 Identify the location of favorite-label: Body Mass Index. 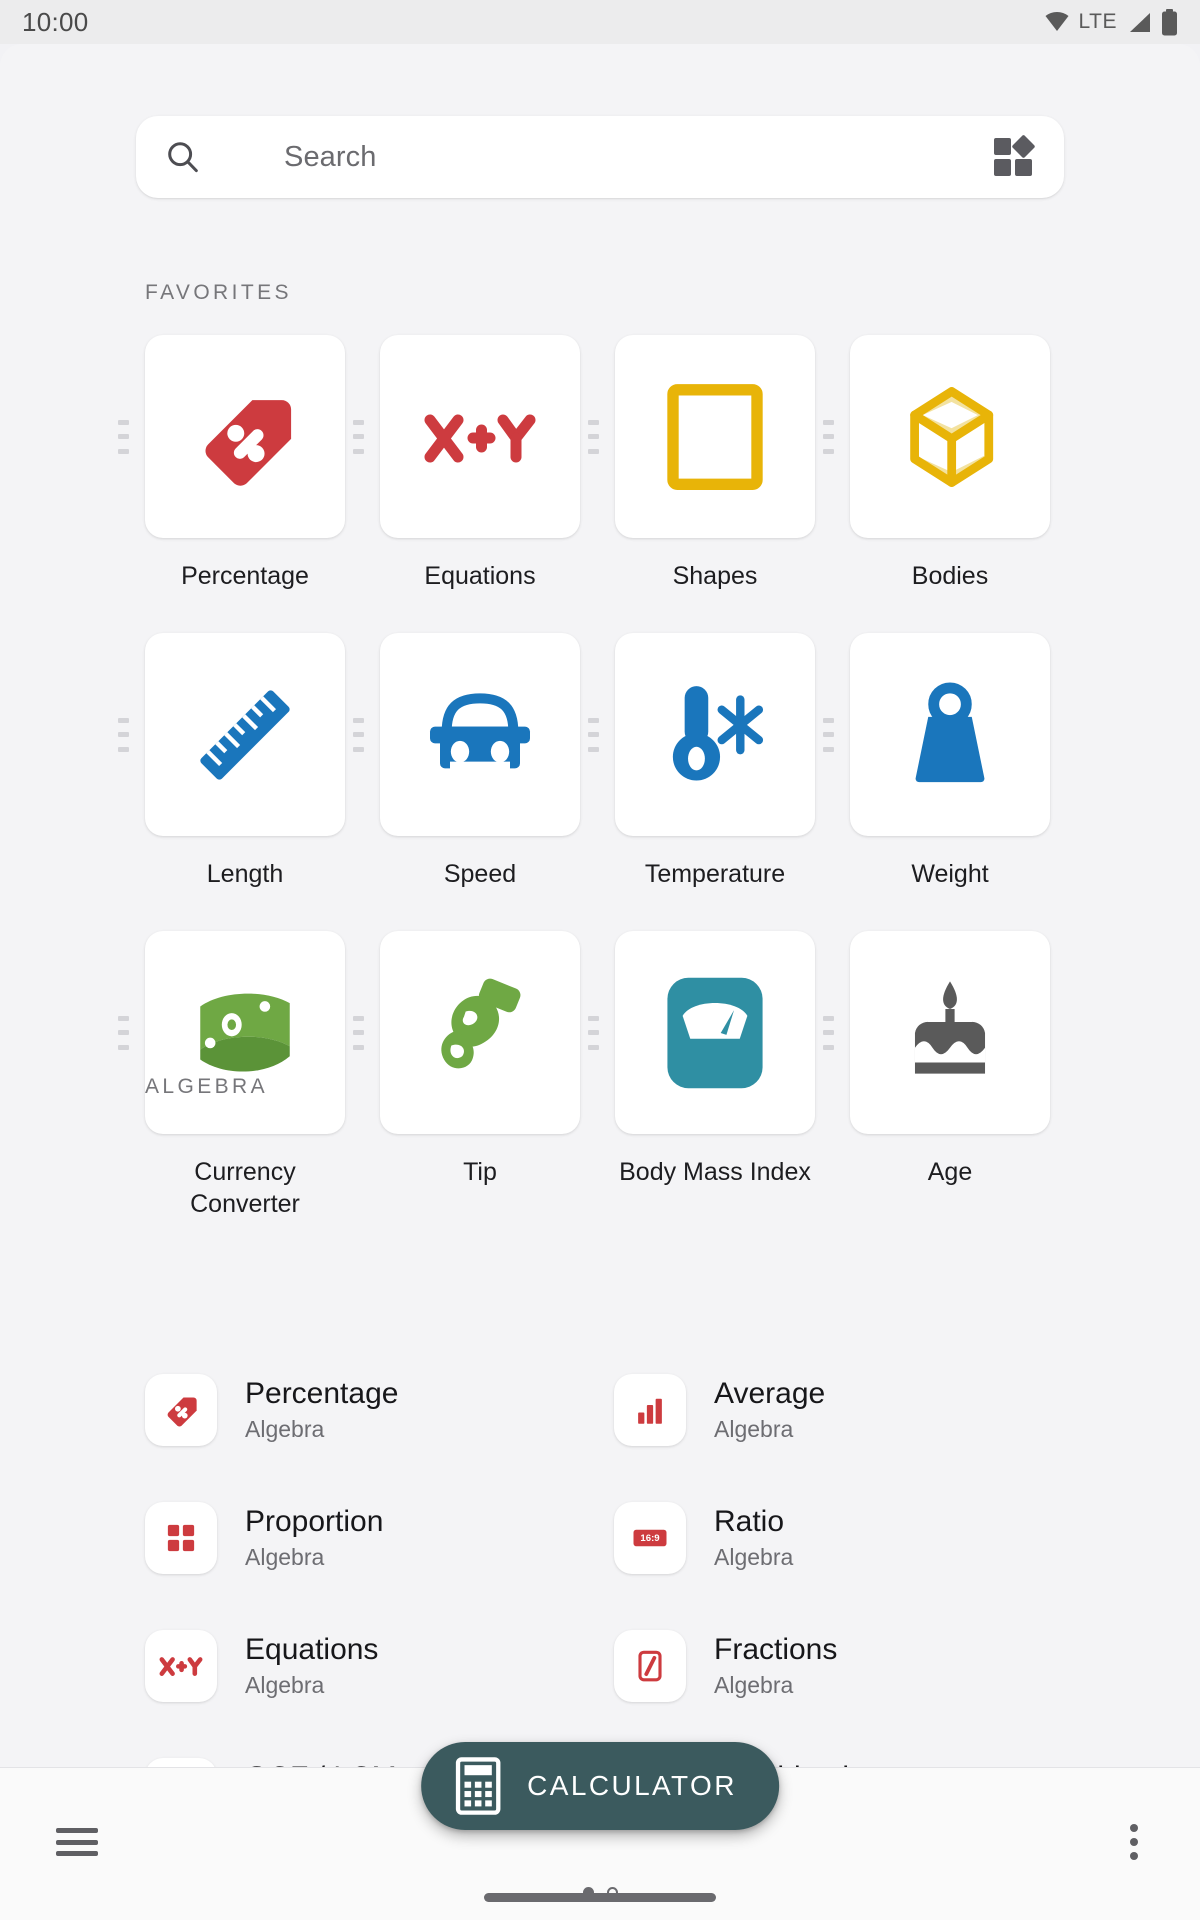
(715, 1172).